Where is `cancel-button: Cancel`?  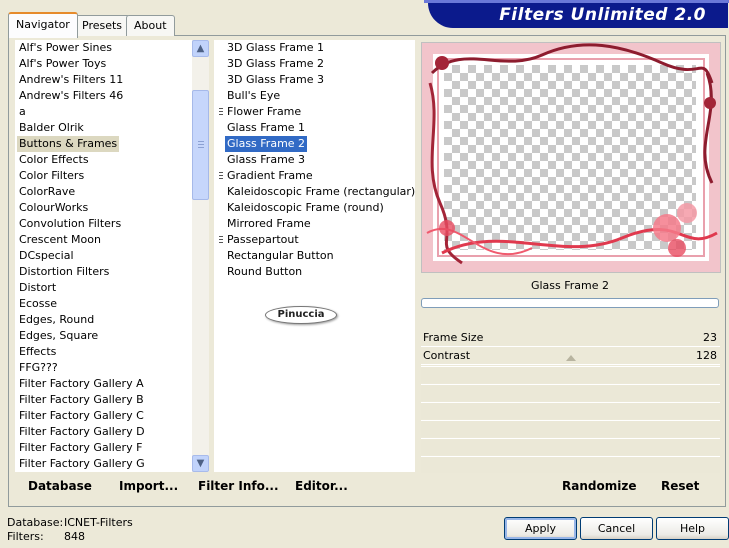
cancel-button: Cancel is located at coordinates (616, 528).